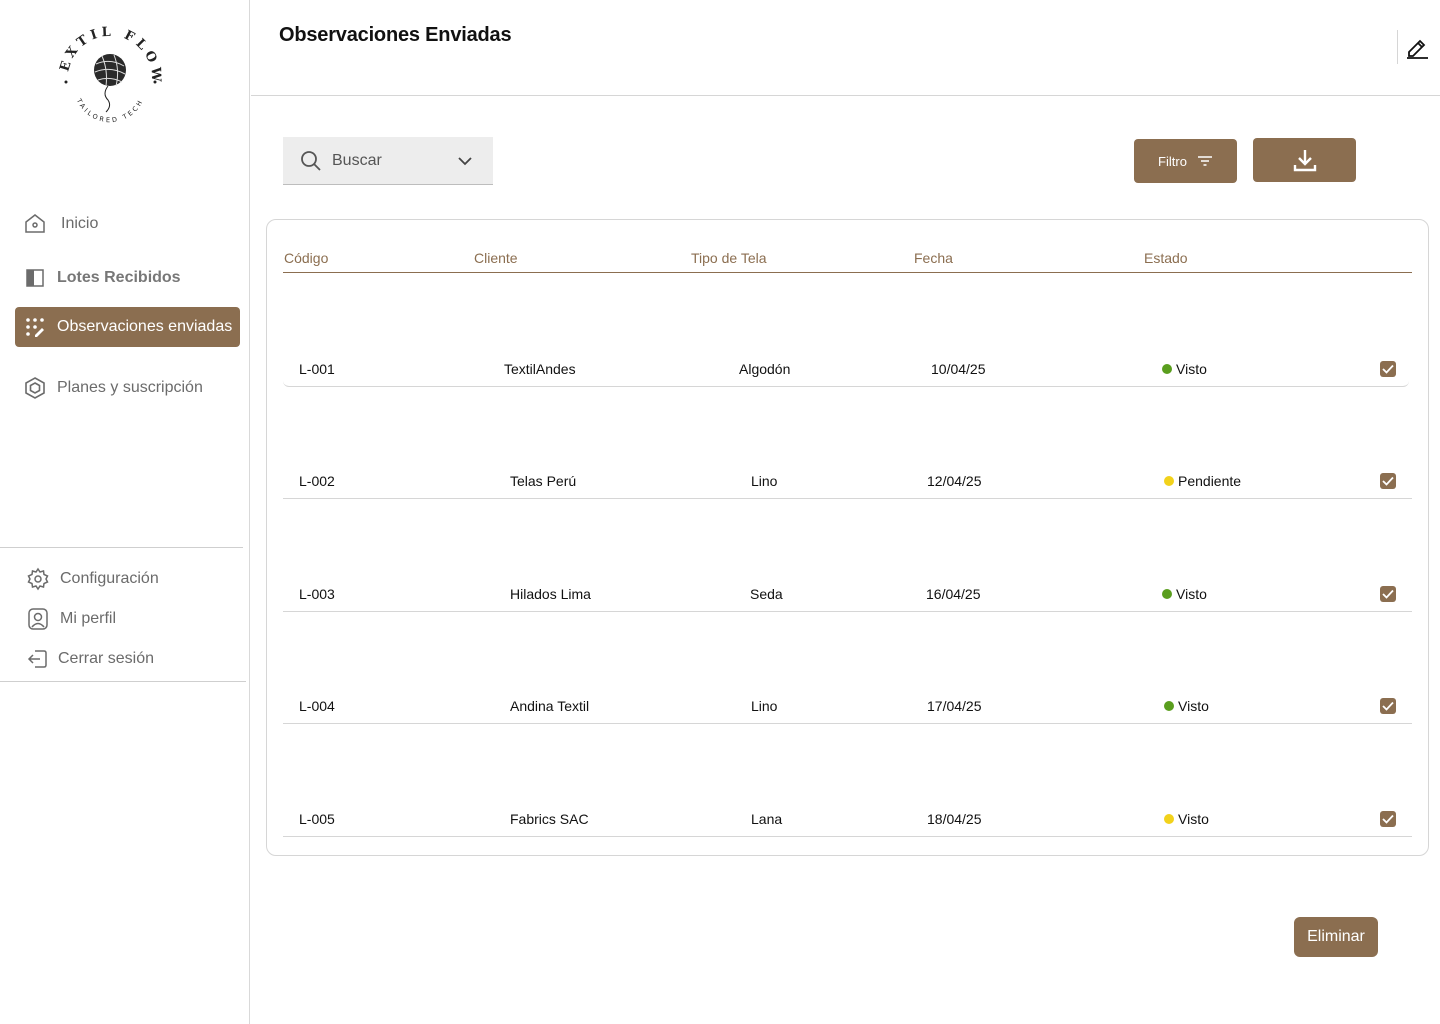  I want to click on column-header-codigo: Código, so click(306, 258).